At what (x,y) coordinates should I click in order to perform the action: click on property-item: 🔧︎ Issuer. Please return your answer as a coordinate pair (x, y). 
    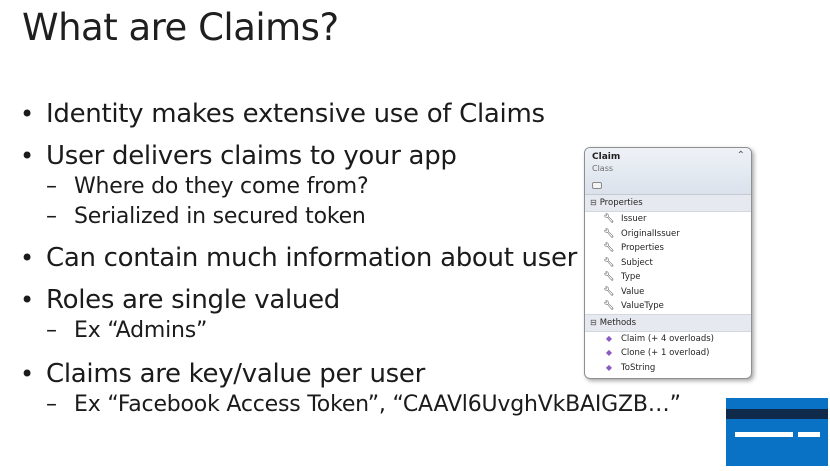
    Looking at the image, I should click on (668, 219).